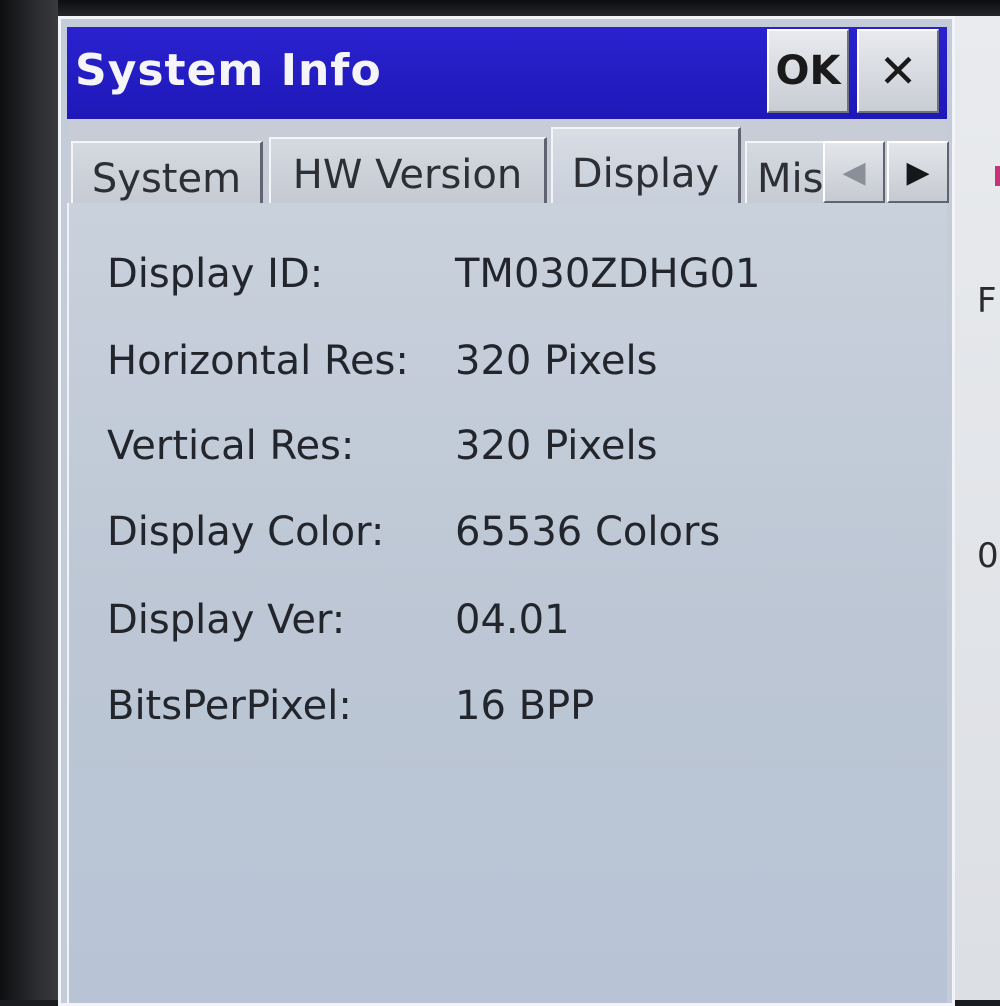 This screenshot has width=1000, height=1006. What do you see at coordinates (226, 620) in the screenshot?
I see `display-ver-label: Display Ver:` at bounding box center [226, 620].